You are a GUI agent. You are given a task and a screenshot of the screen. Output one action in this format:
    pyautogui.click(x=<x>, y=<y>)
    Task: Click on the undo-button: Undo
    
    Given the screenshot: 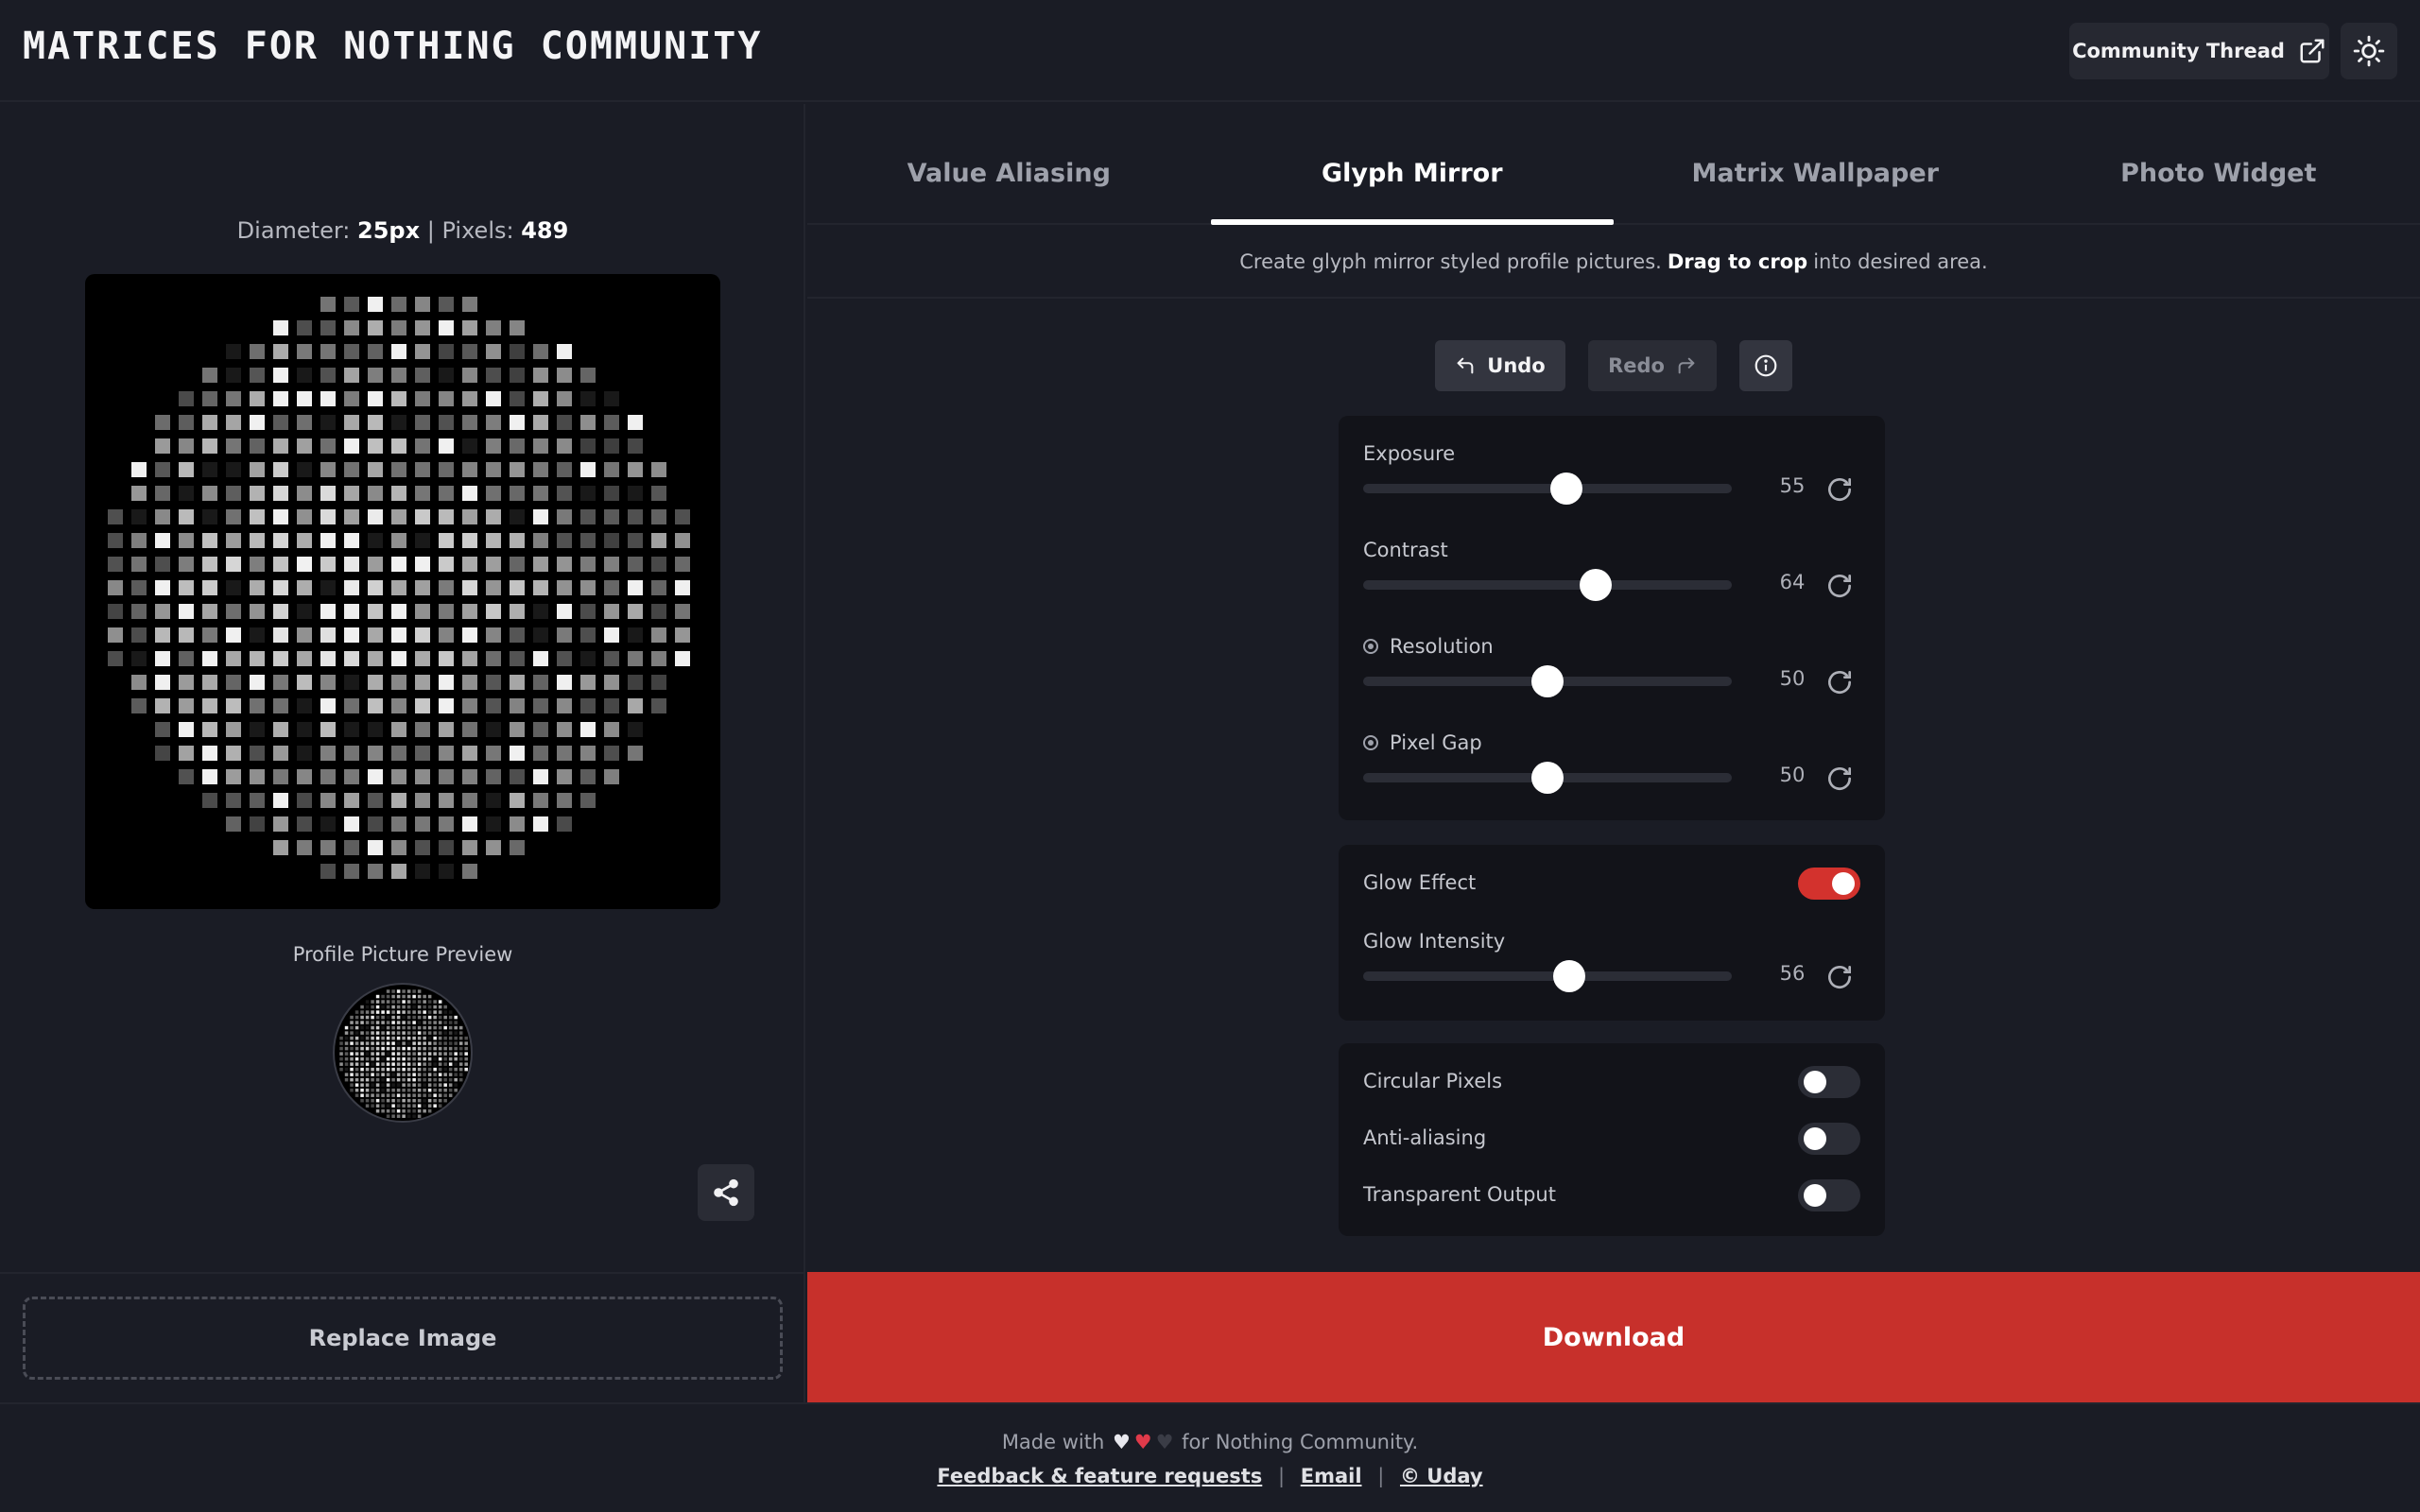 What is the action you would take?
    pyautogui.click(x=1500, y=365)
    